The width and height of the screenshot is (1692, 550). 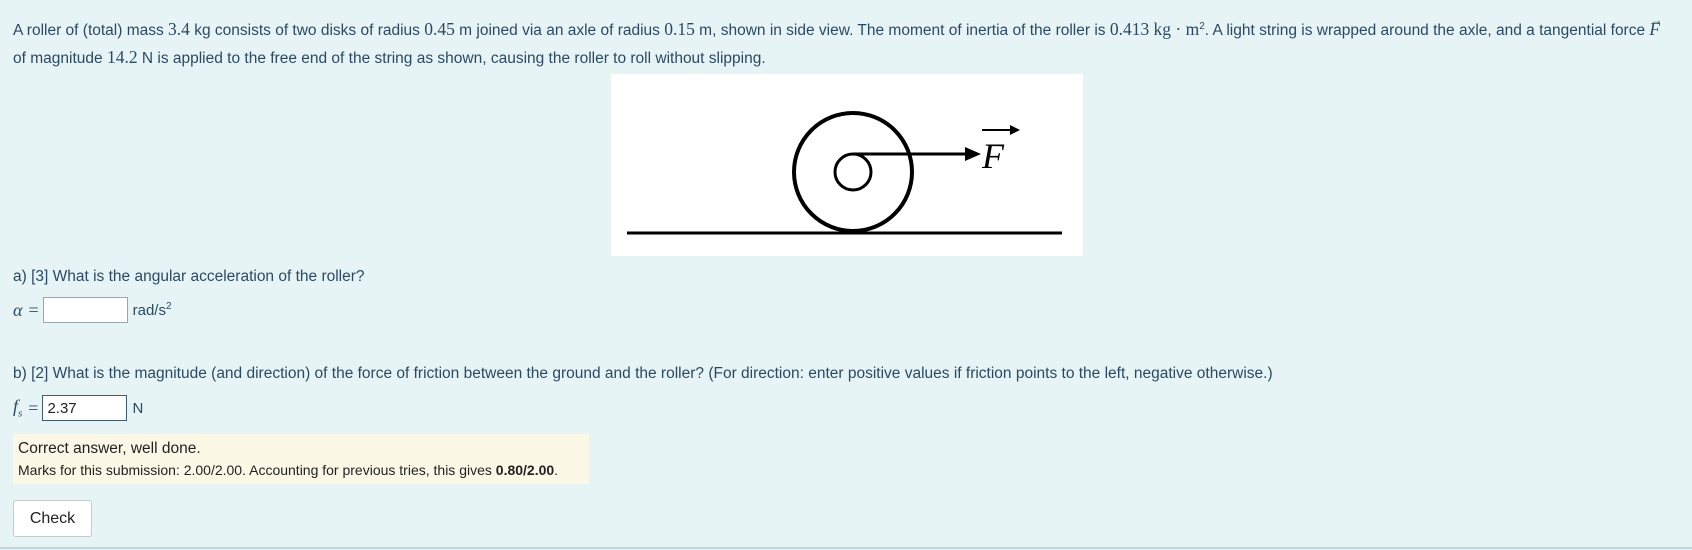 I want to click on friction-symbol: fs, so click(x=18, y=408).